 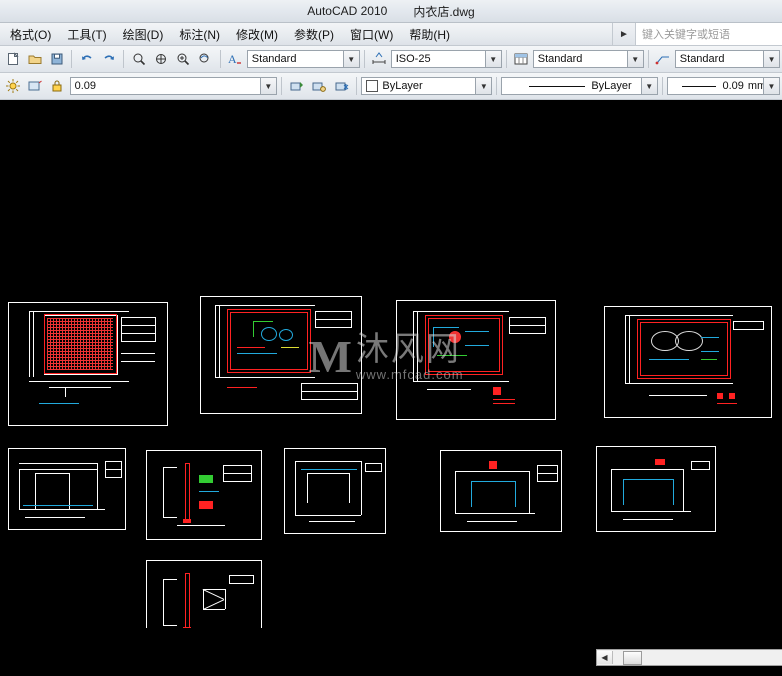 What do you see at coordinates (199, 34) in the screenshot?
I see `menu-item-dimension: 标注(N)` at bounding box center [199, 34].